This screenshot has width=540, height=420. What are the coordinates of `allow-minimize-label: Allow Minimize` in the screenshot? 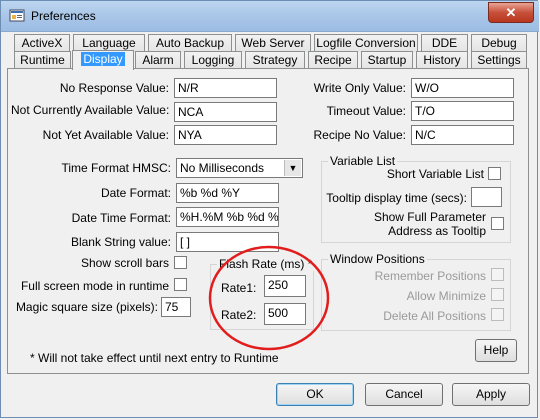 It's located at (446, 296).